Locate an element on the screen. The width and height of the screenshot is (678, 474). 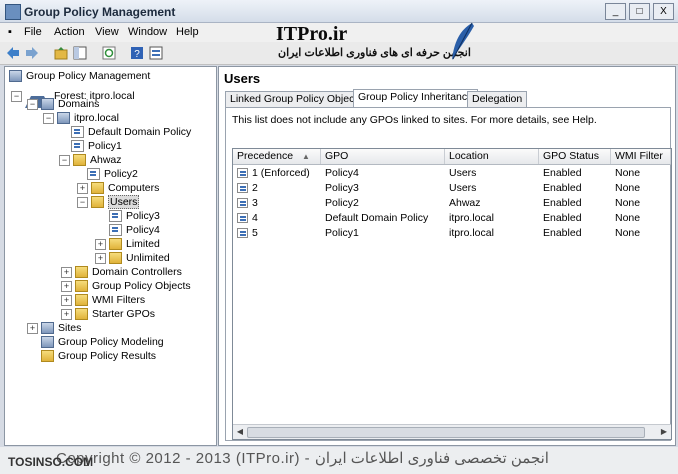
cell-text: 5 is located at coordinates (255, 233).